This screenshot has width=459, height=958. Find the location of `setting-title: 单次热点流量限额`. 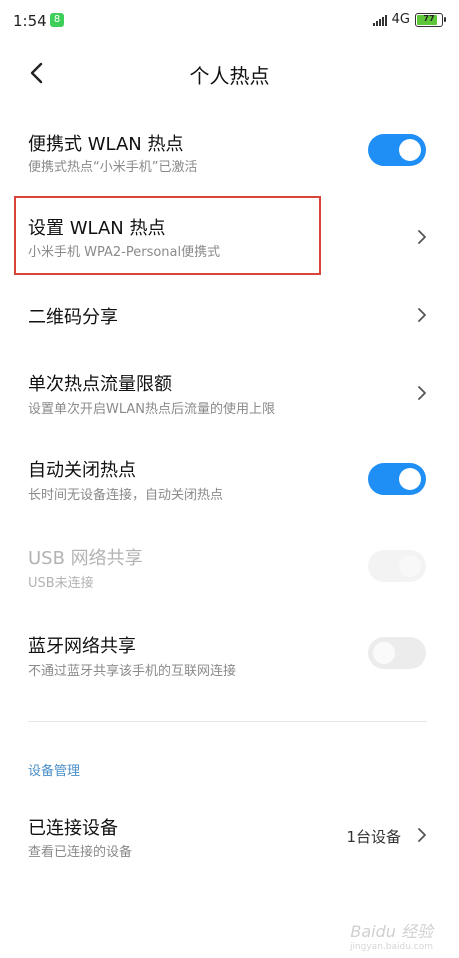

setting-title: 单次热点流量限额 is located at coordinates (100, 384).